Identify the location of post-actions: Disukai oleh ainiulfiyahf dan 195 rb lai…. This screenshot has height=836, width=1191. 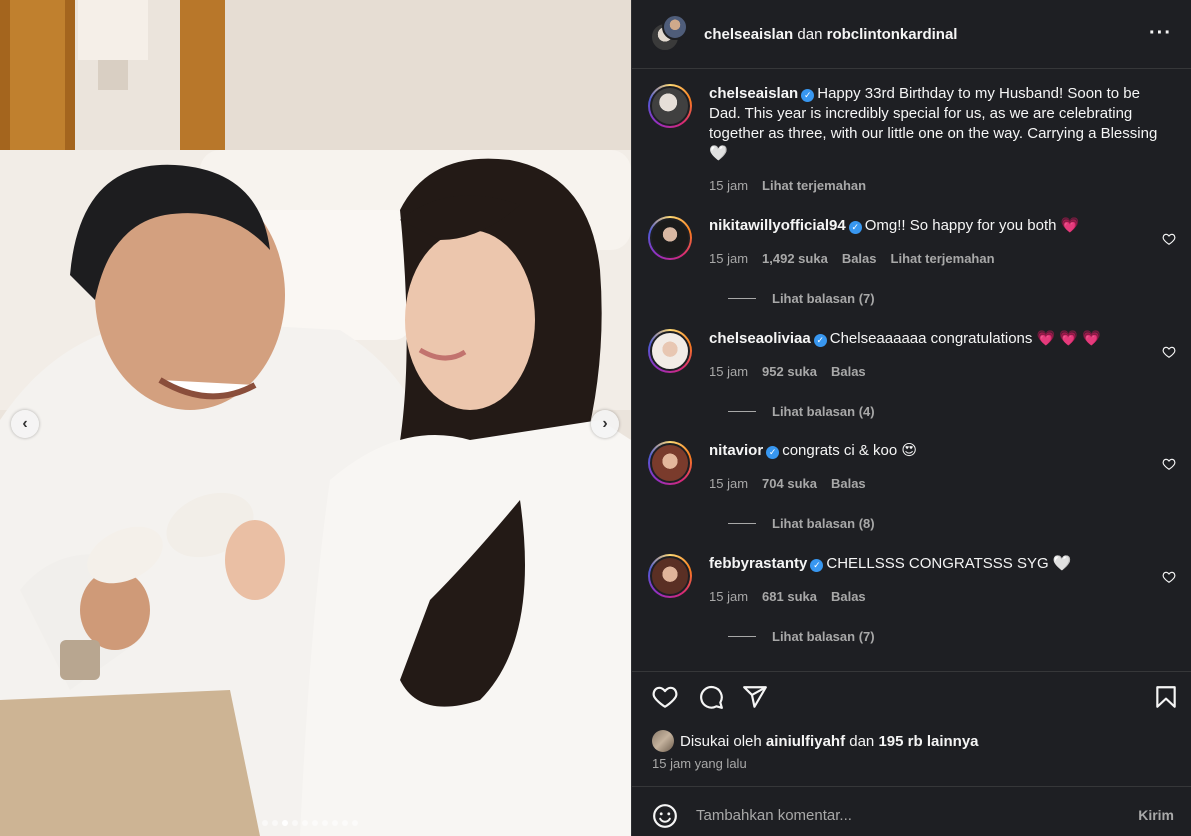
(911, 728).